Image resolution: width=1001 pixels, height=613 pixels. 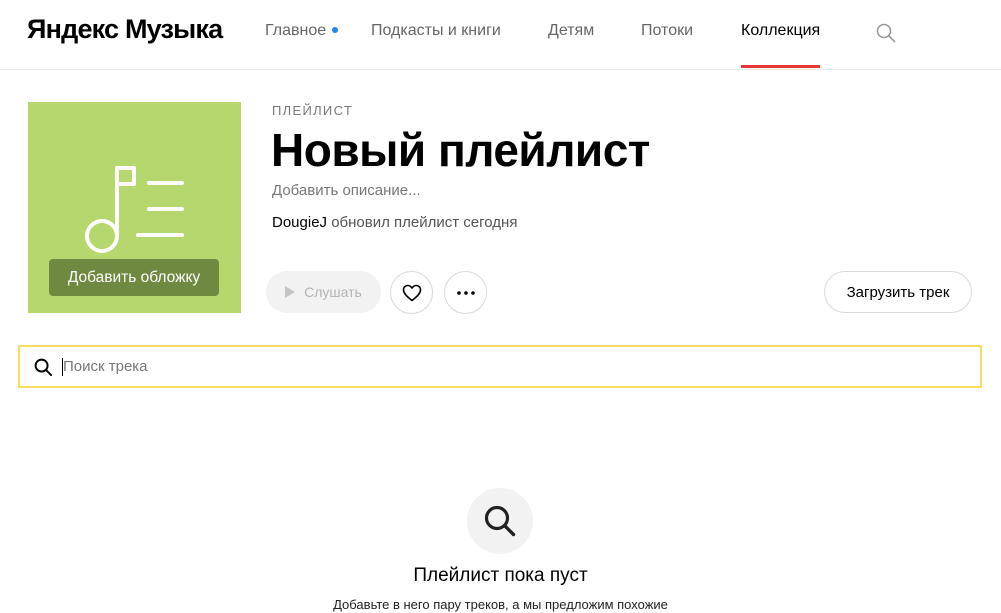 What do you see at coordinates (302, 45) in the screenshot?
I see `nav-item-main: Главное` at bounding box center [302, 45].